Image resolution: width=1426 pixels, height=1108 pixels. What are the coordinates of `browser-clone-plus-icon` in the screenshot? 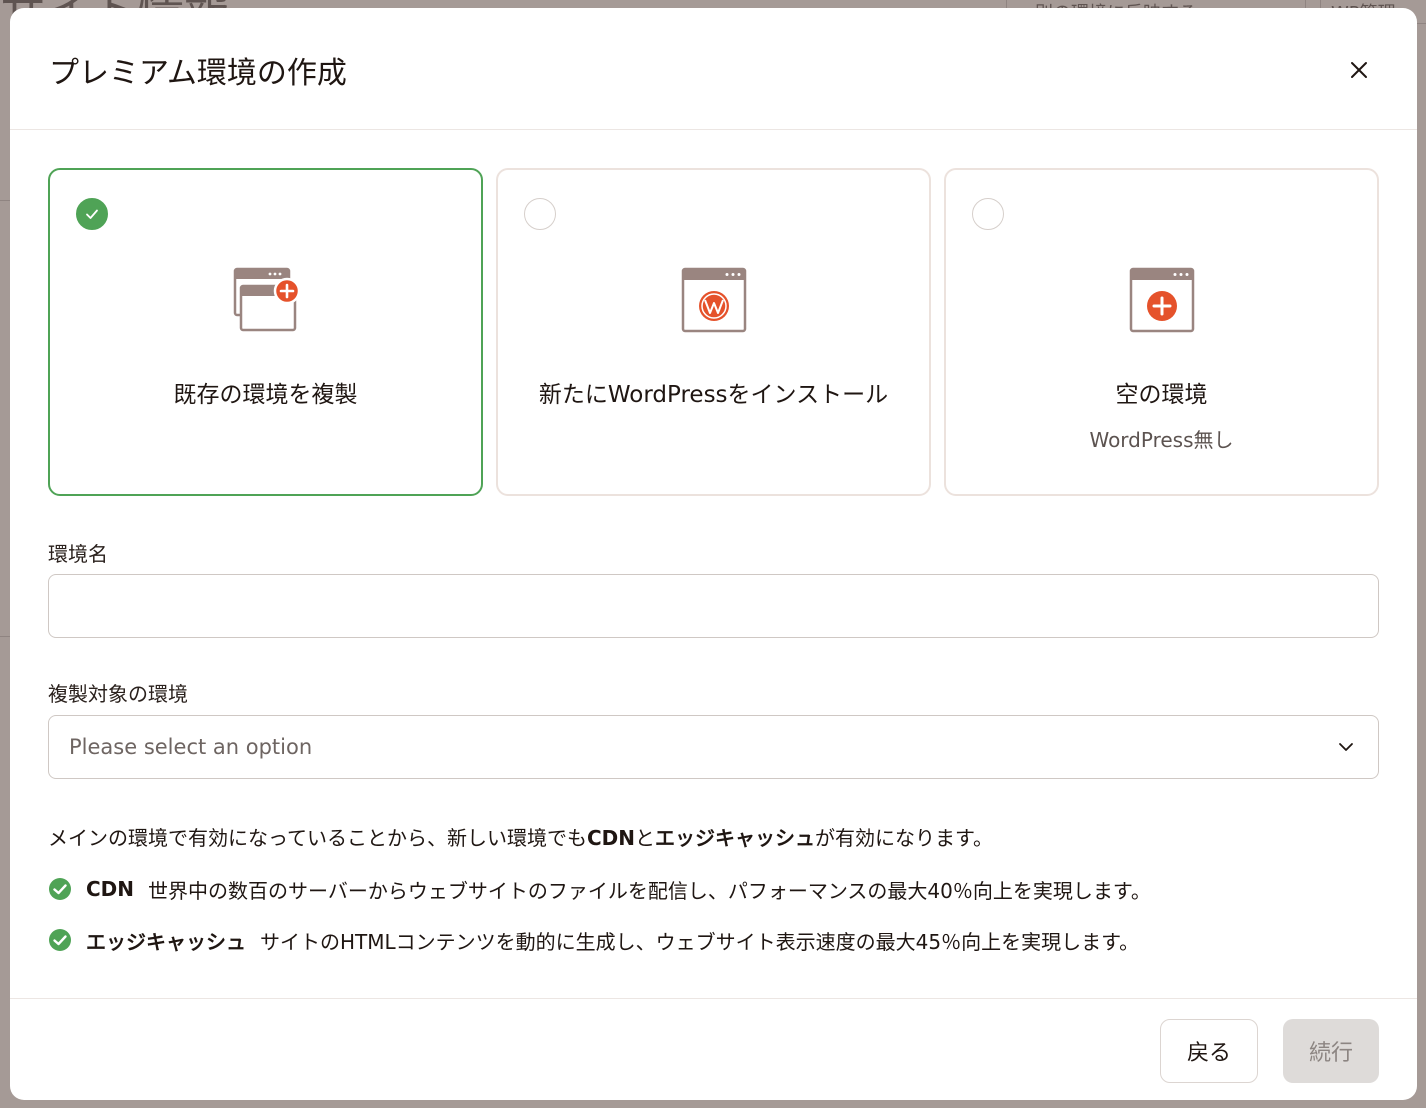 It's located at (266, 299).